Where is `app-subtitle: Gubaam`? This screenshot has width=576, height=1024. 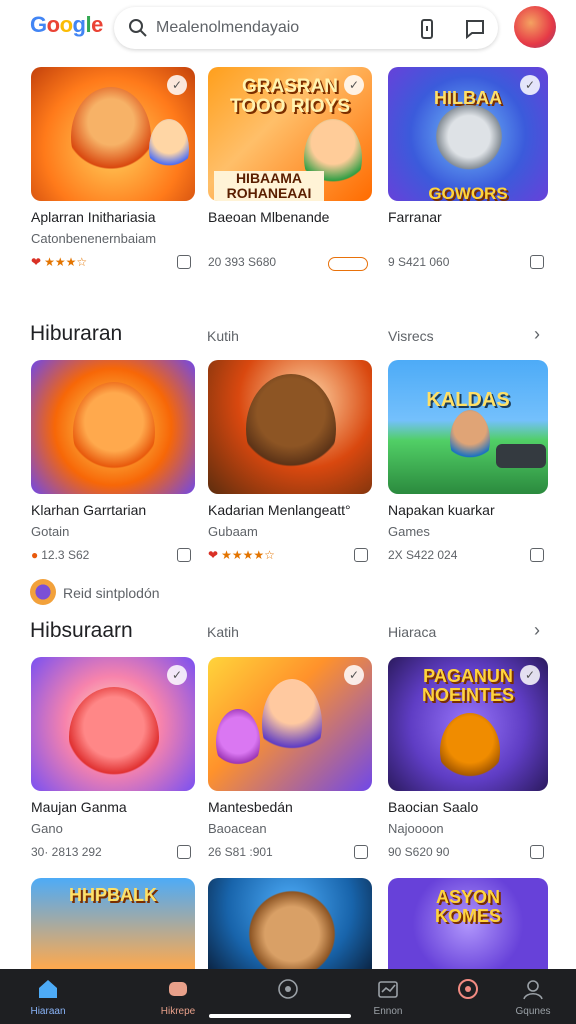
app-subtitle: Gubaam is located at coordinates (233, 531).